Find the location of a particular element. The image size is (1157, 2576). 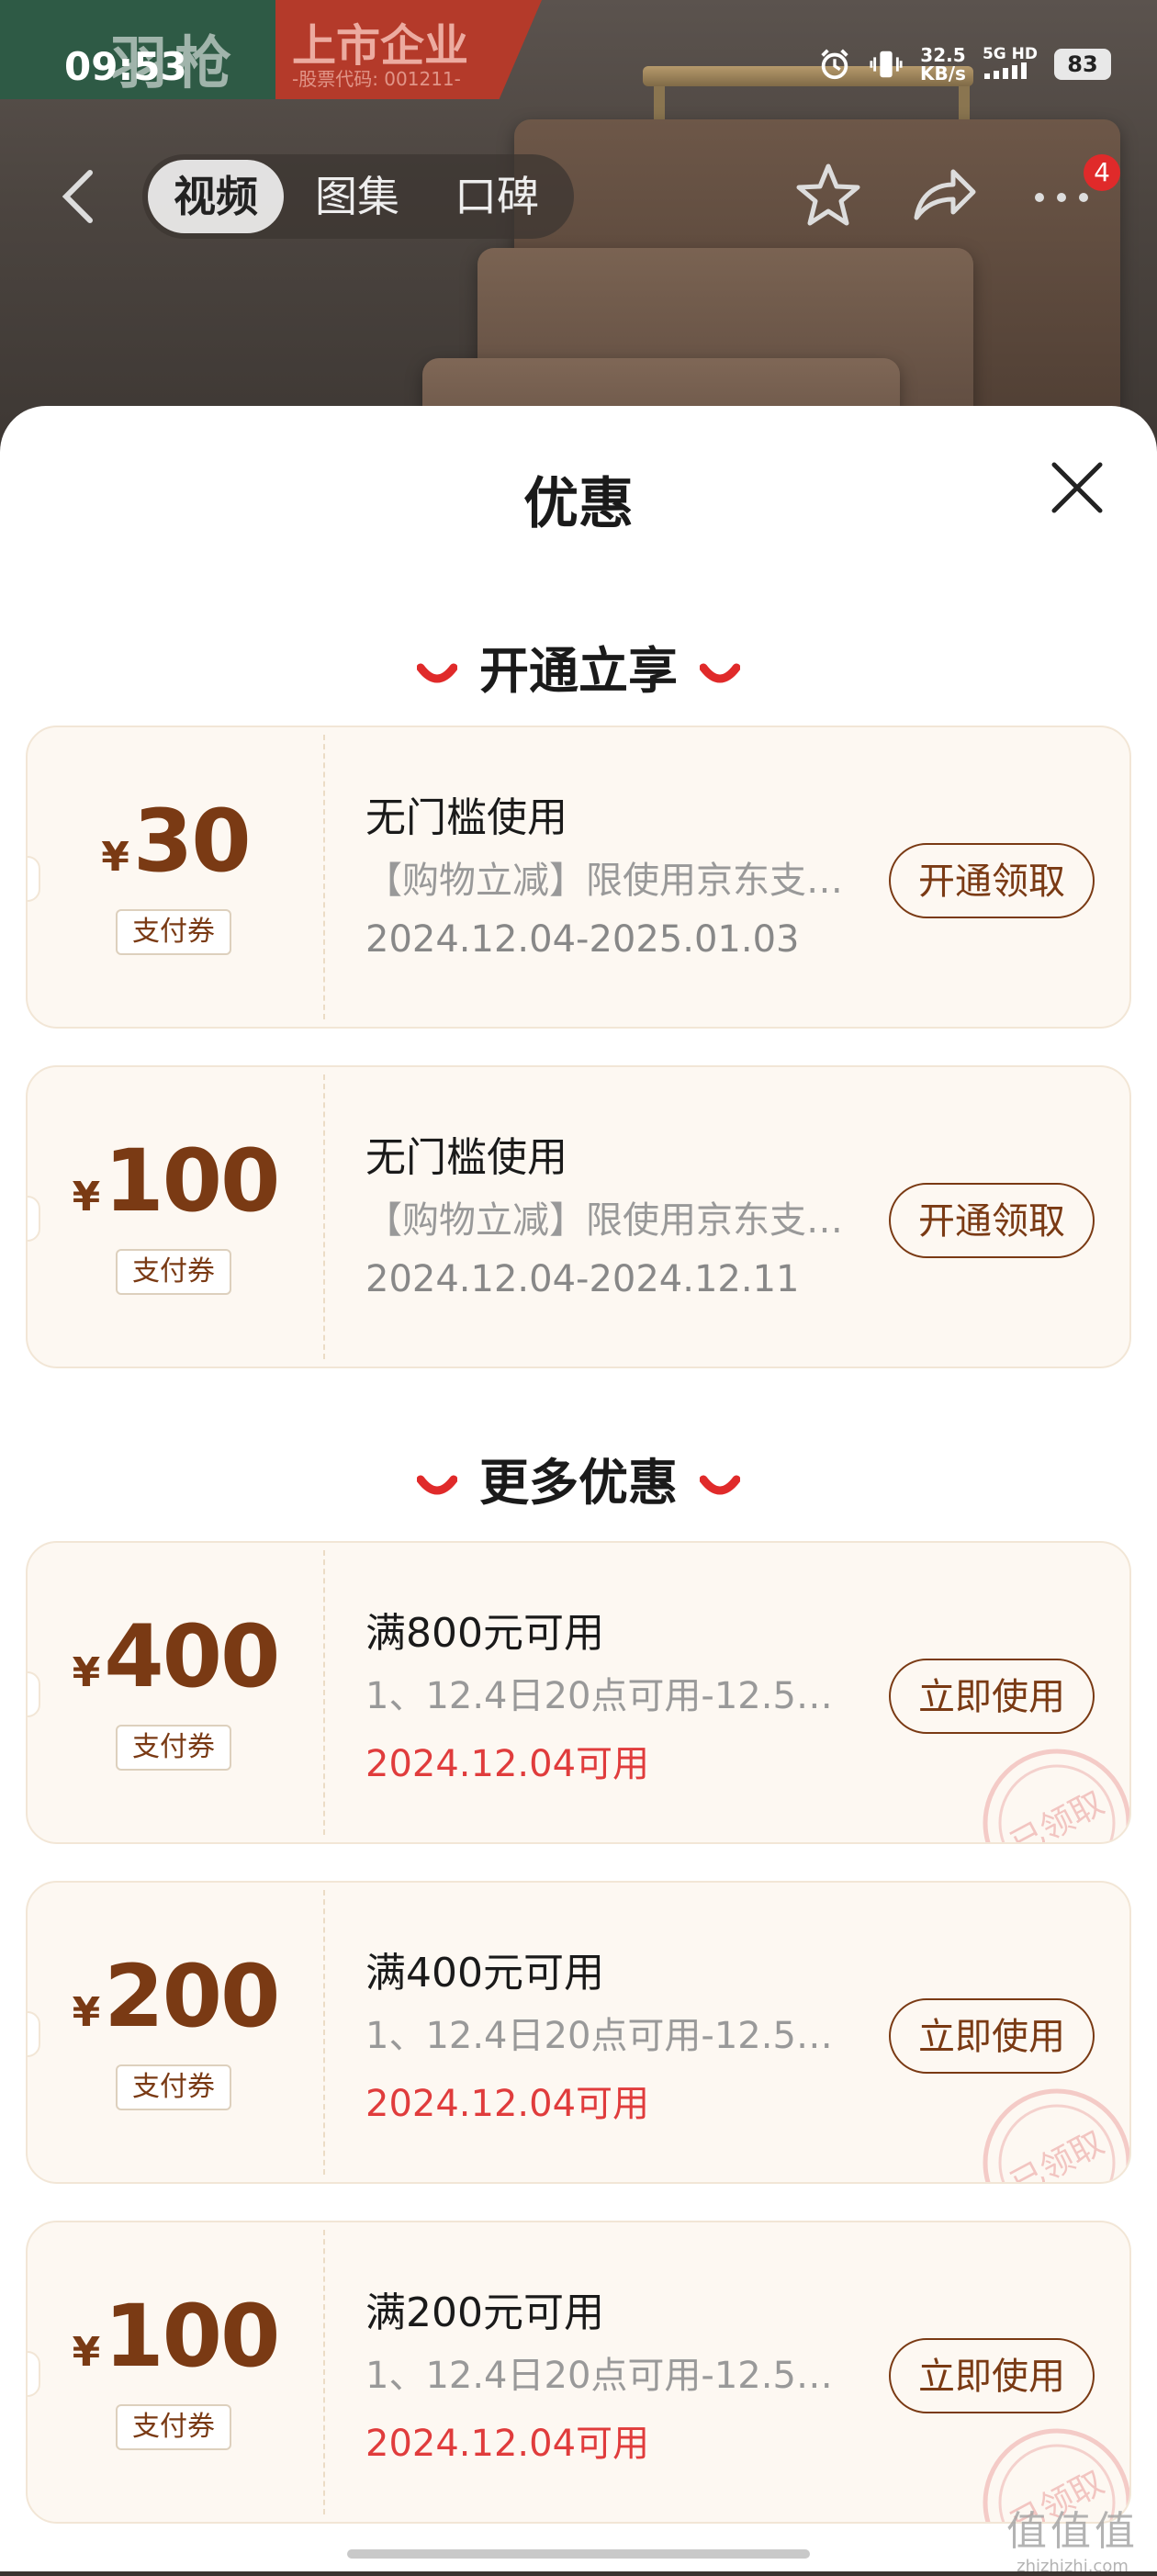

coupon-title: 满400元可用 is located at coordinates (485, 1974).